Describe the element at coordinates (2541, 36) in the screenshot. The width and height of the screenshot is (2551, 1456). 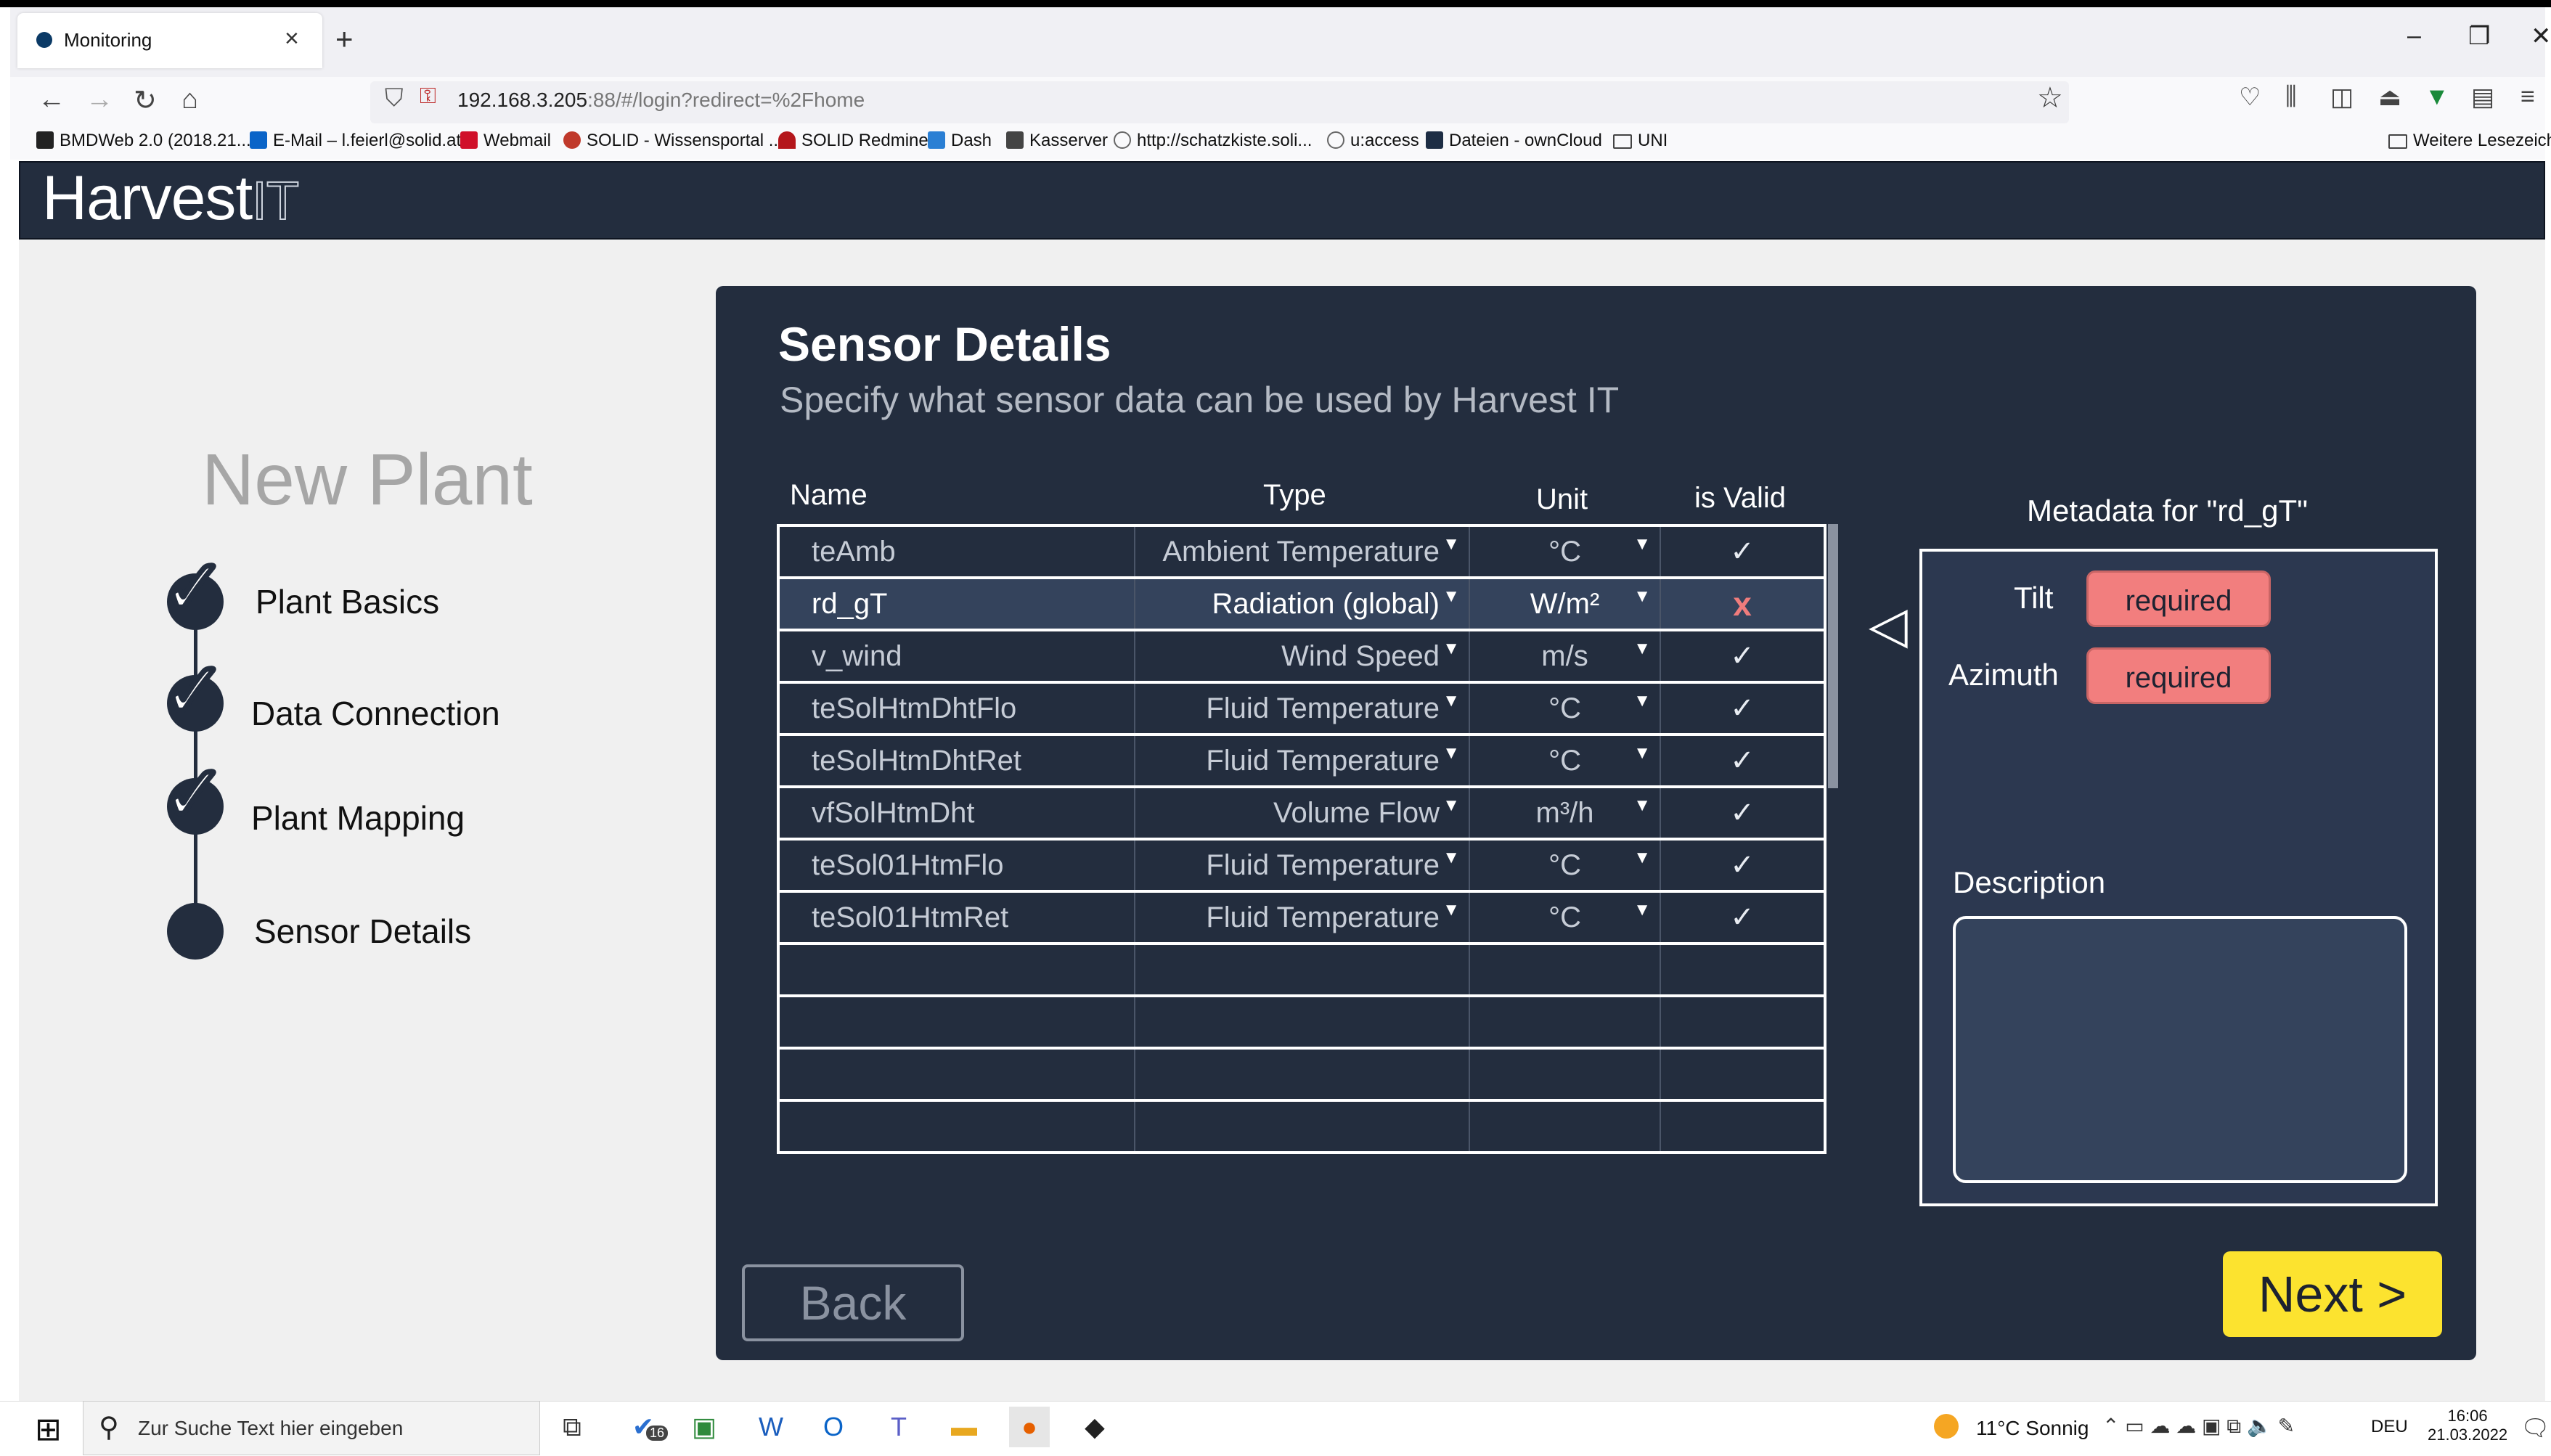
I see `window-close-button: ✕` at that location.